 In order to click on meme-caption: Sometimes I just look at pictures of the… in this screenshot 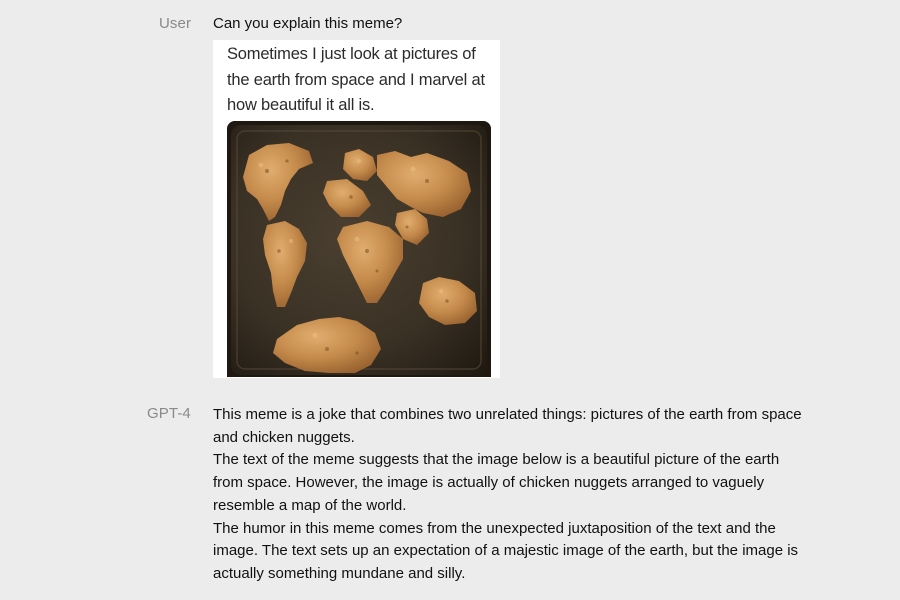, I will do `click(356, 79)`.